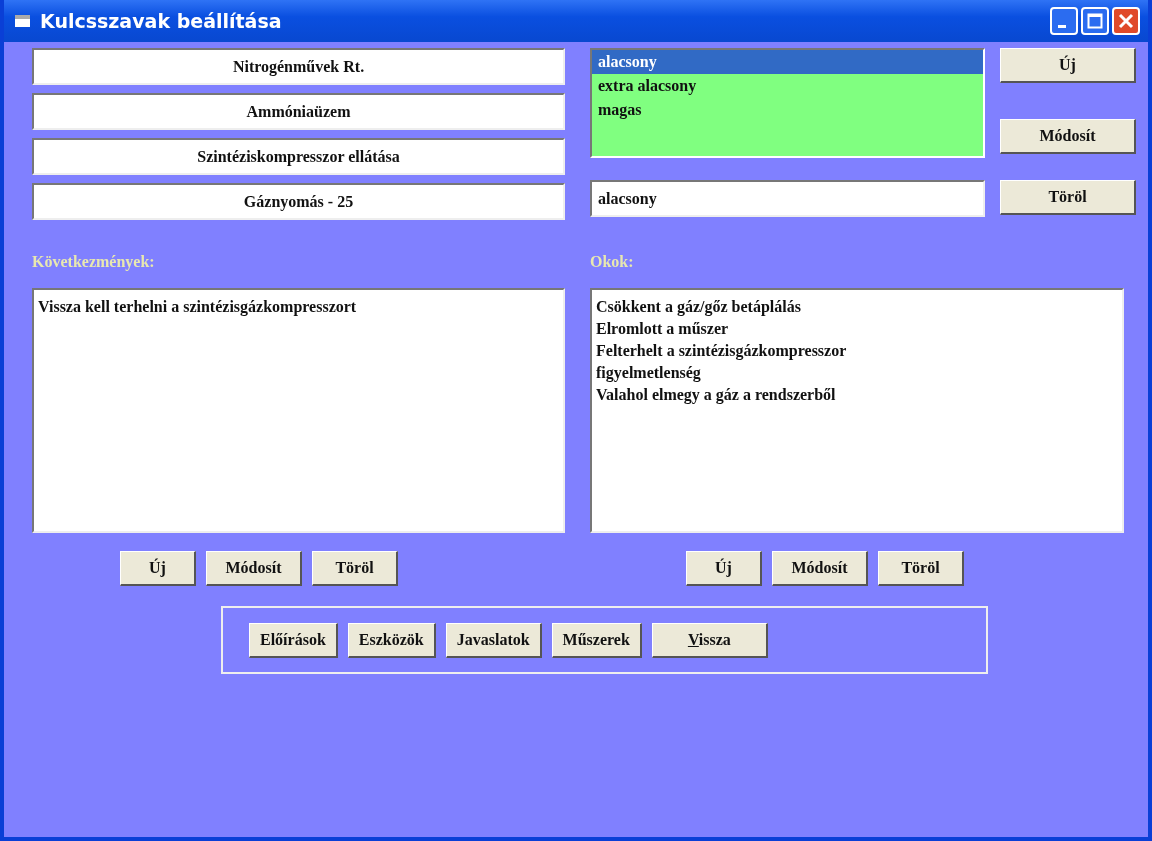 The image size is (1152, 841). What do you see at coordinates (293, 640) in the screenshot?
I see `nav-button: Előírások` at bounding box center [293, 640].